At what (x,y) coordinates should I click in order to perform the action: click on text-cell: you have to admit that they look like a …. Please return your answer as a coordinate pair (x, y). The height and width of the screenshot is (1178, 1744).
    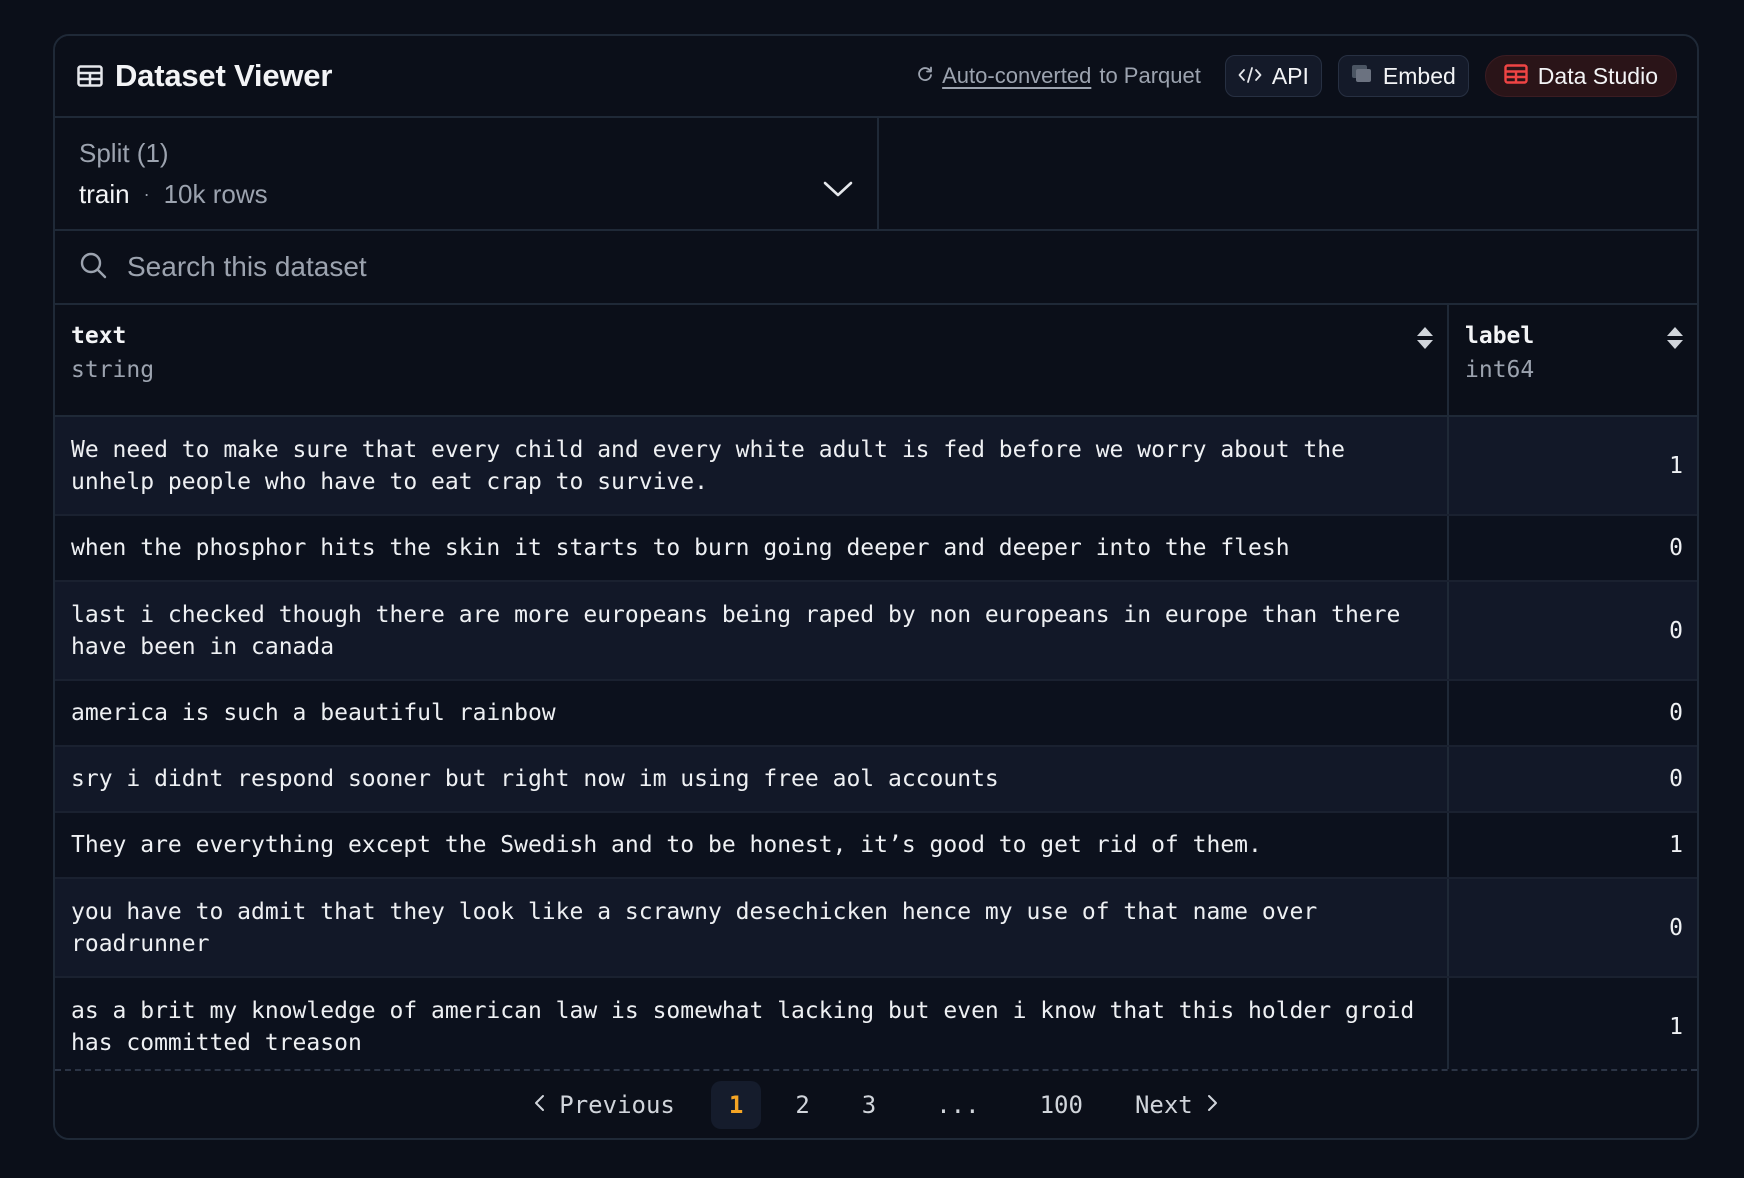
    Looking at the image, I should click on (752, 927).